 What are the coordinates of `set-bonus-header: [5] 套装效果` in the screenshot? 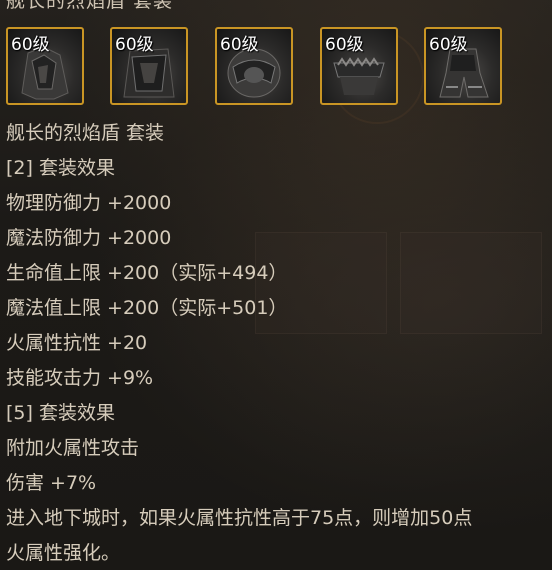 It's located at (60, 413).